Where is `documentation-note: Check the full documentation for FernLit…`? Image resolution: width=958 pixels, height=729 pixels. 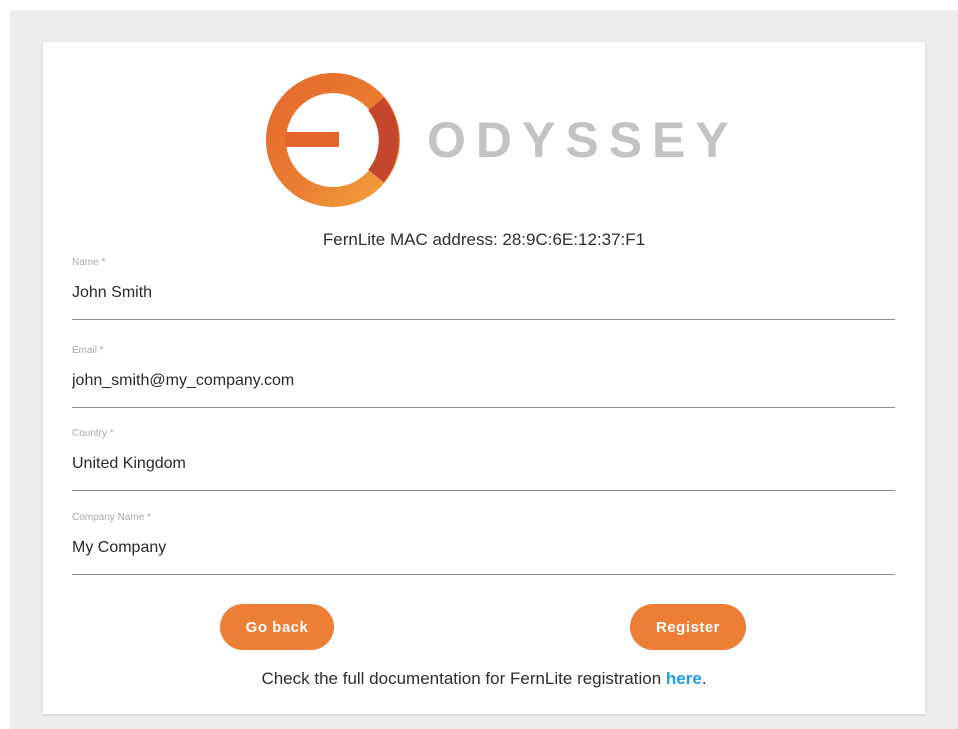
documentation-note: Check the full documentation for FernLit… is located at coordinates (484, 679).